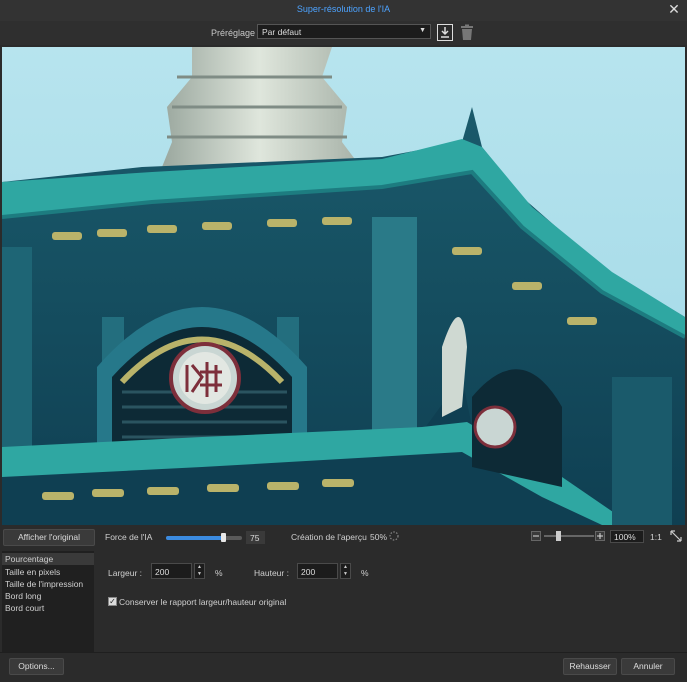  What do you see at coordinates (558, 536) in the screenshot?
I see `zoom-slider-thumb` at bounding box center [558, 536].